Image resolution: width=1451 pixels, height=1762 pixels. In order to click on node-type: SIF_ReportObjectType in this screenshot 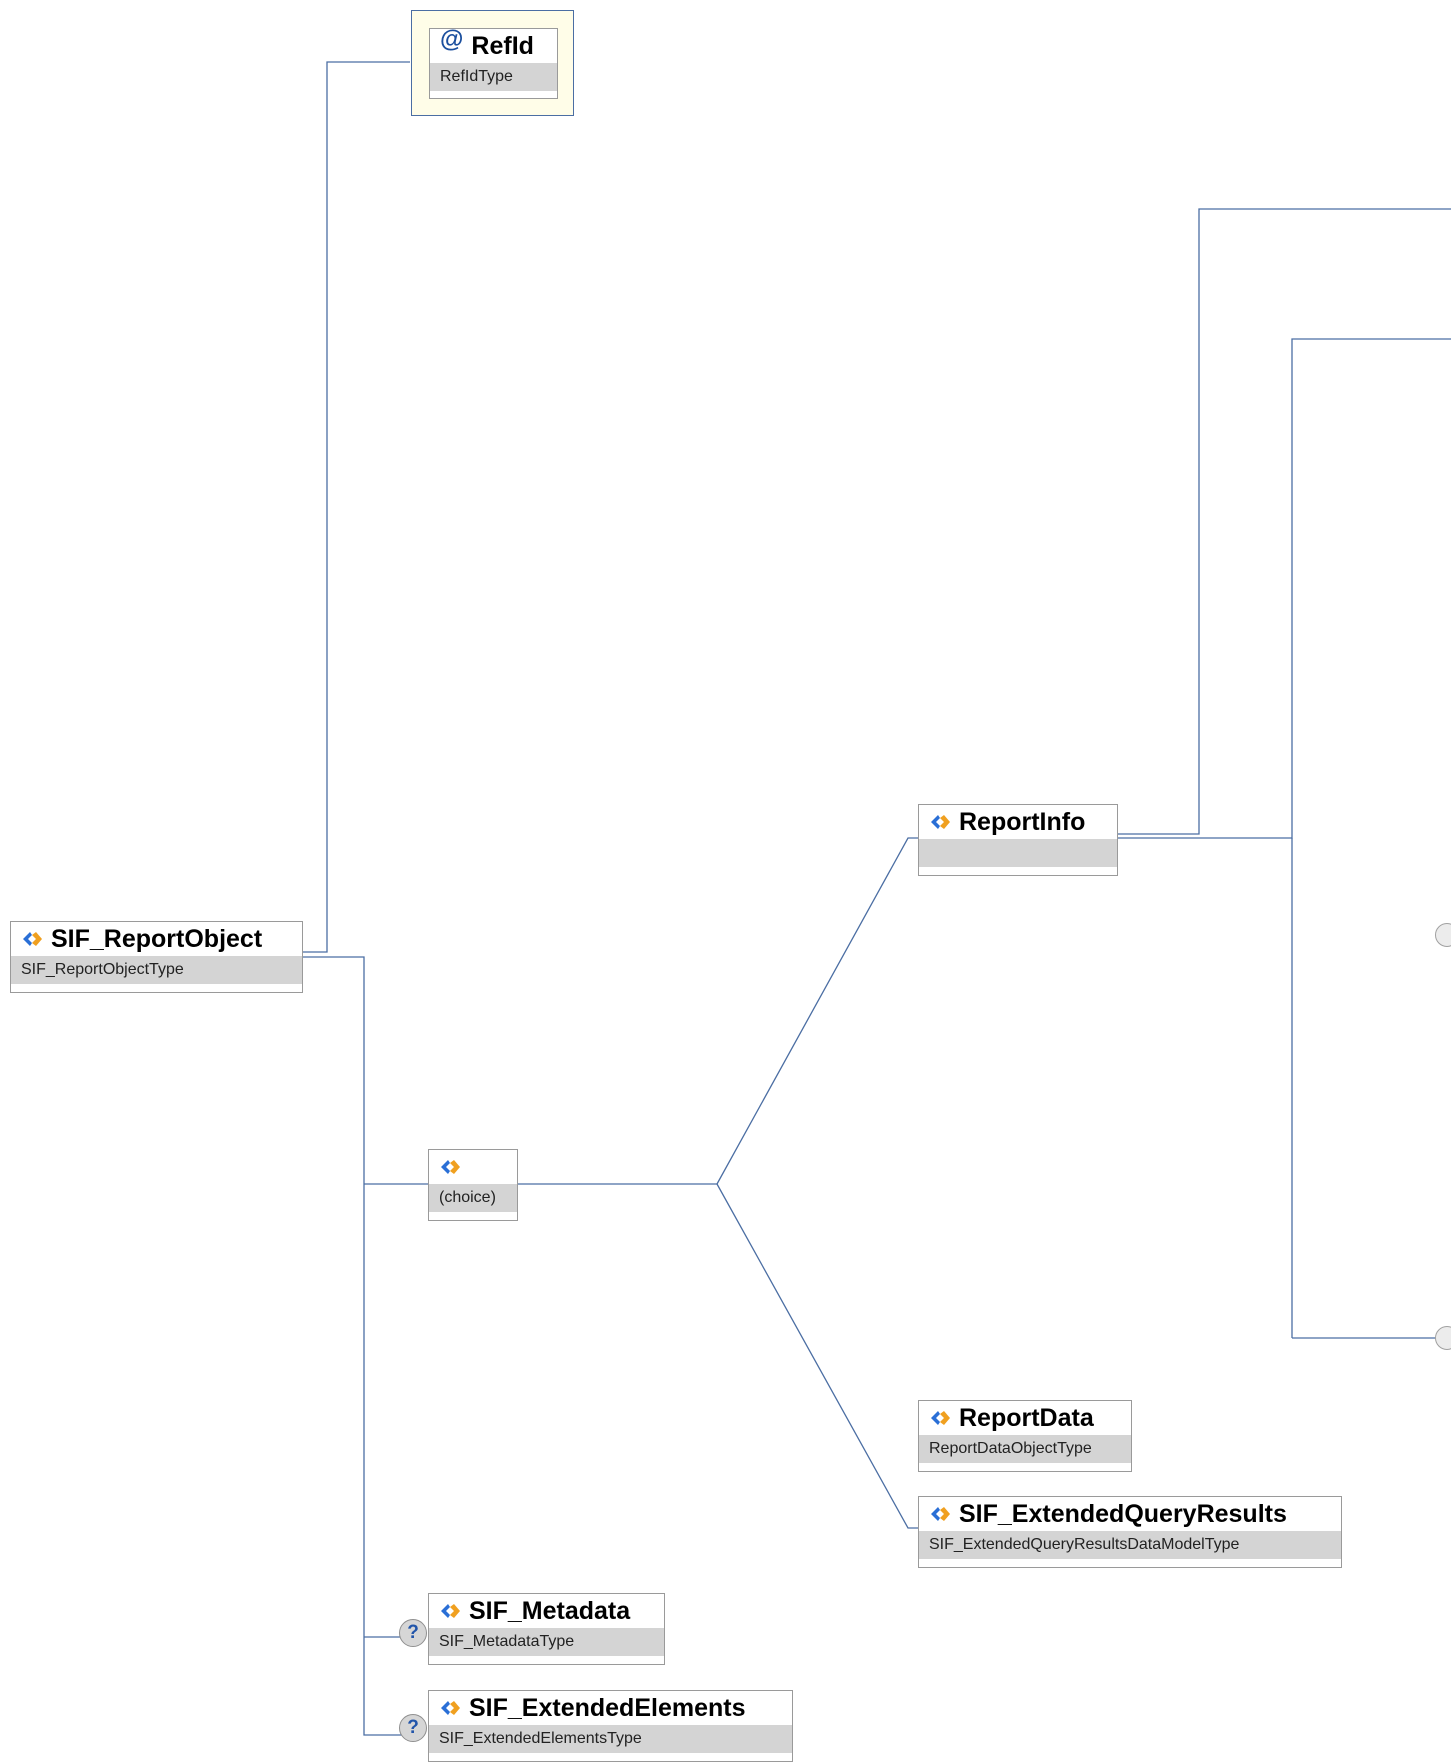, I will do `click(156, 970)`.